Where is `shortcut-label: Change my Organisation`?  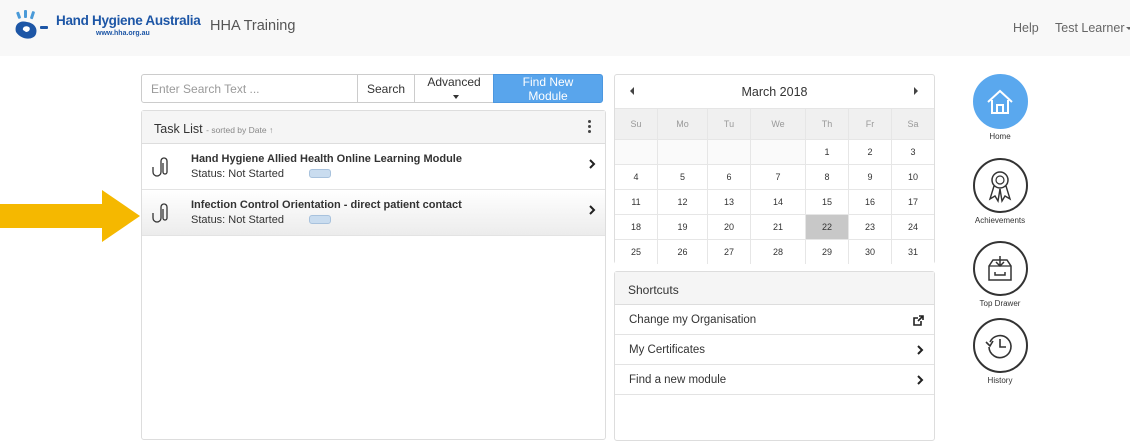 shortcut-label: Change my Organisation is located at coordinates (693, 320).